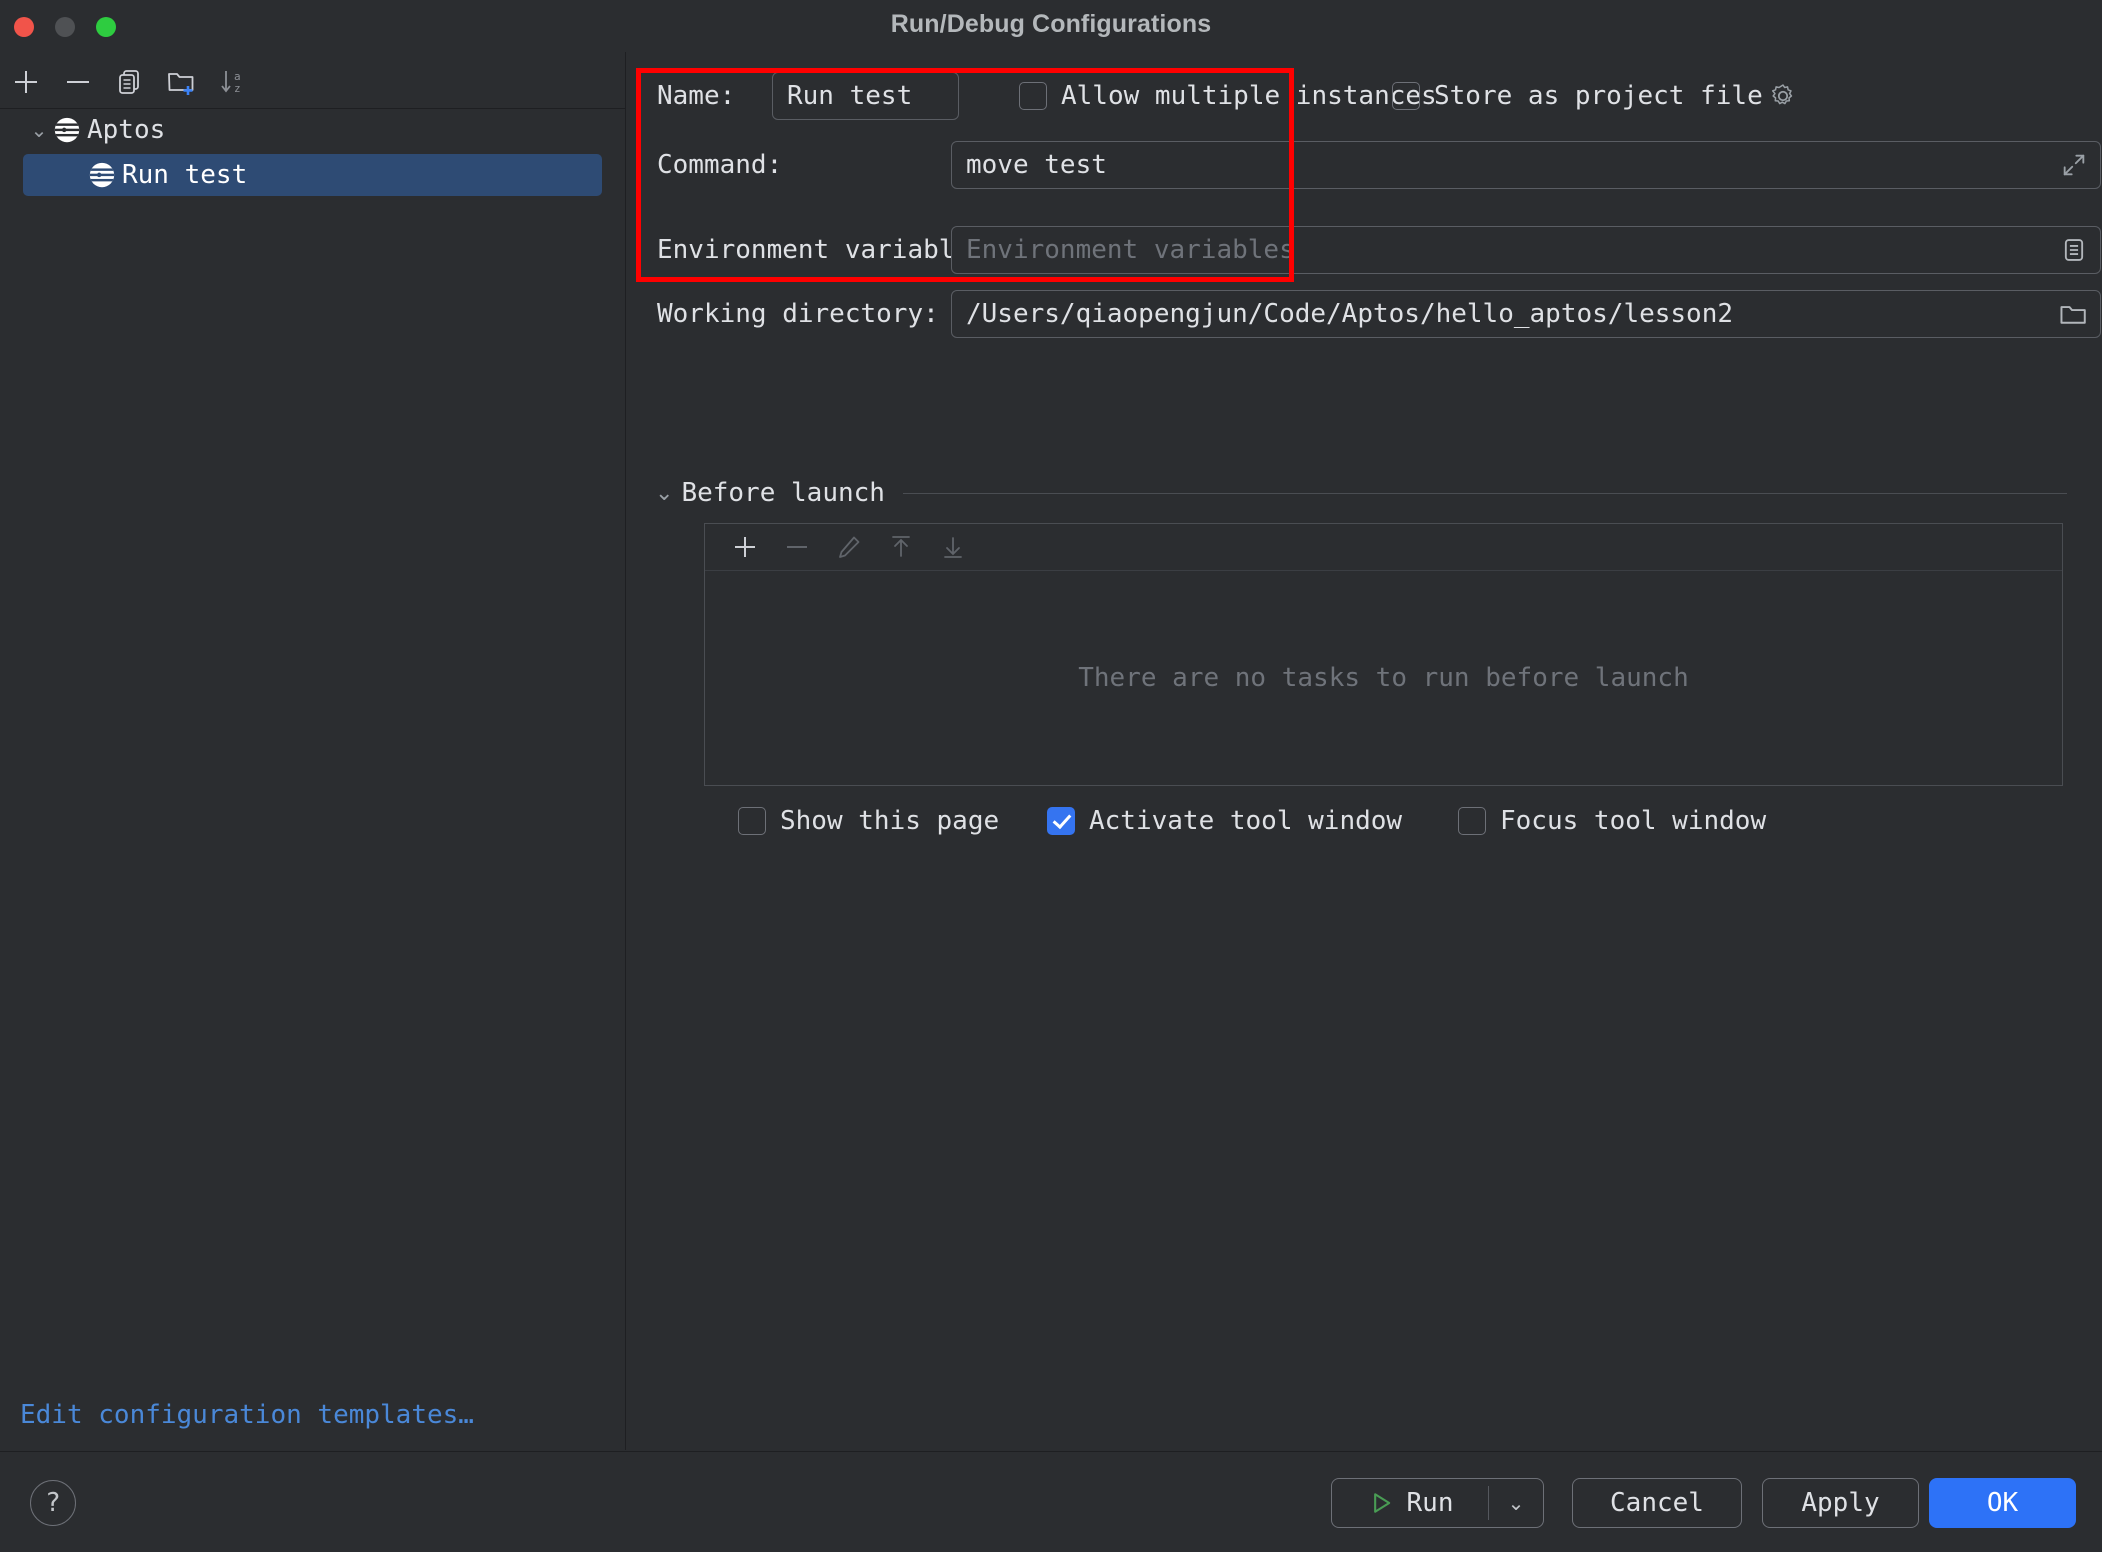  What do you see at coordinates (1633, 821) in the screenshot?
I see `focus-tool-window-label: Focus tool window` at bounding box center [1633, 821].